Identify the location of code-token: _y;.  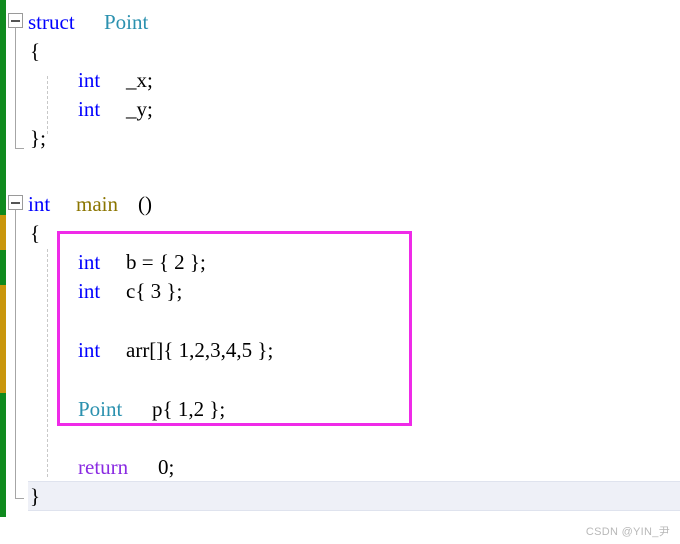
(139, 109).